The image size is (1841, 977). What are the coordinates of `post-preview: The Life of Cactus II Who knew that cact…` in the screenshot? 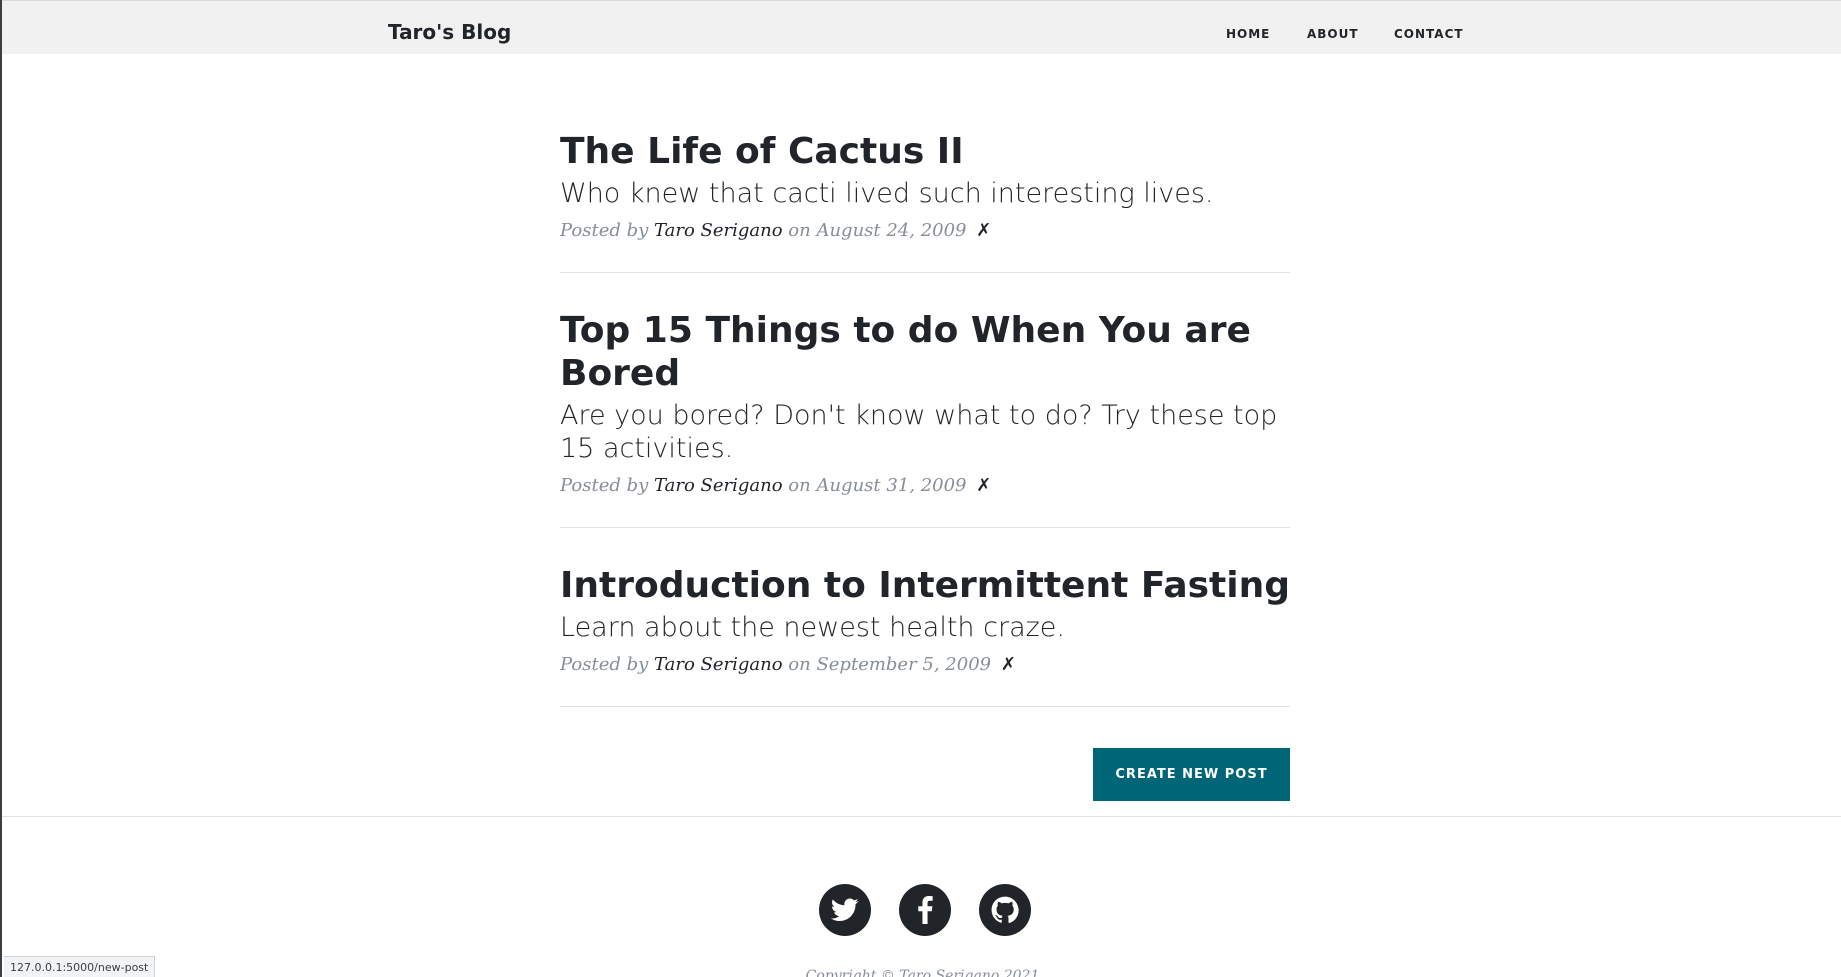 It's located at (925, 185).